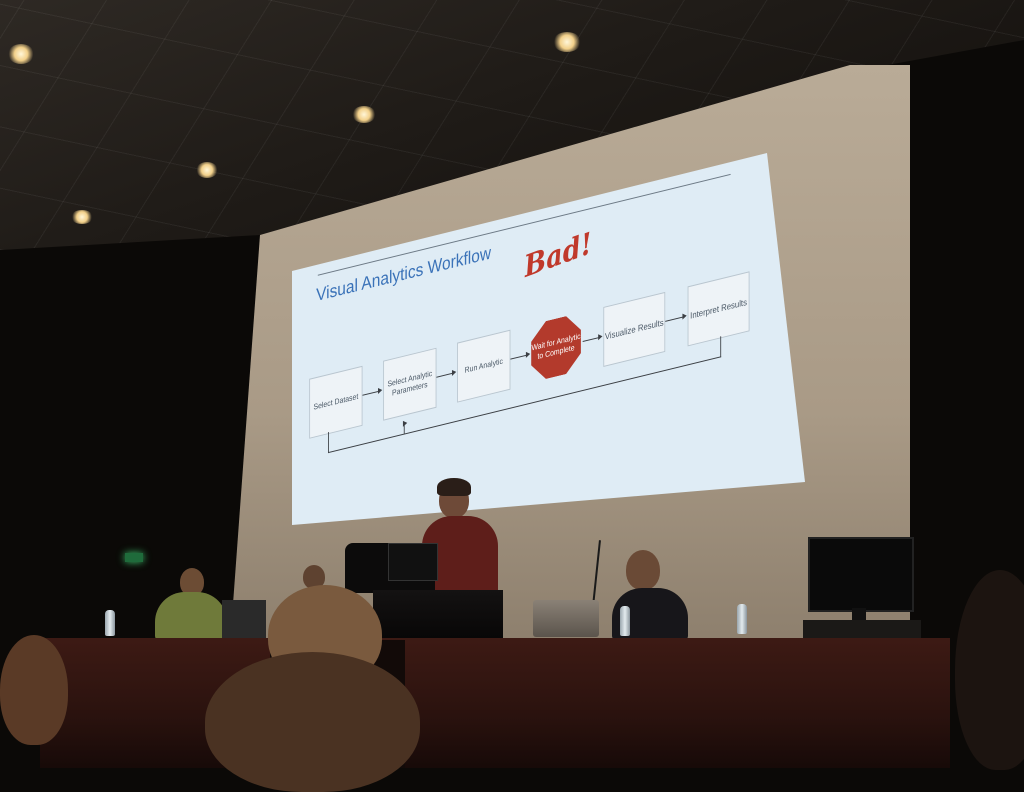 This screenshot has height=792, width=1024. I want to click on stage-monitor, so click(861, 574).